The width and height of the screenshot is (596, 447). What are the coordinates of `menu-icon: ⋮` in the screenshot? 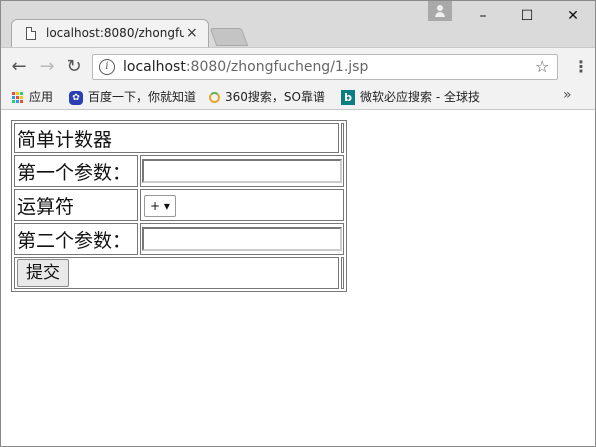 It's located at (581, 67).